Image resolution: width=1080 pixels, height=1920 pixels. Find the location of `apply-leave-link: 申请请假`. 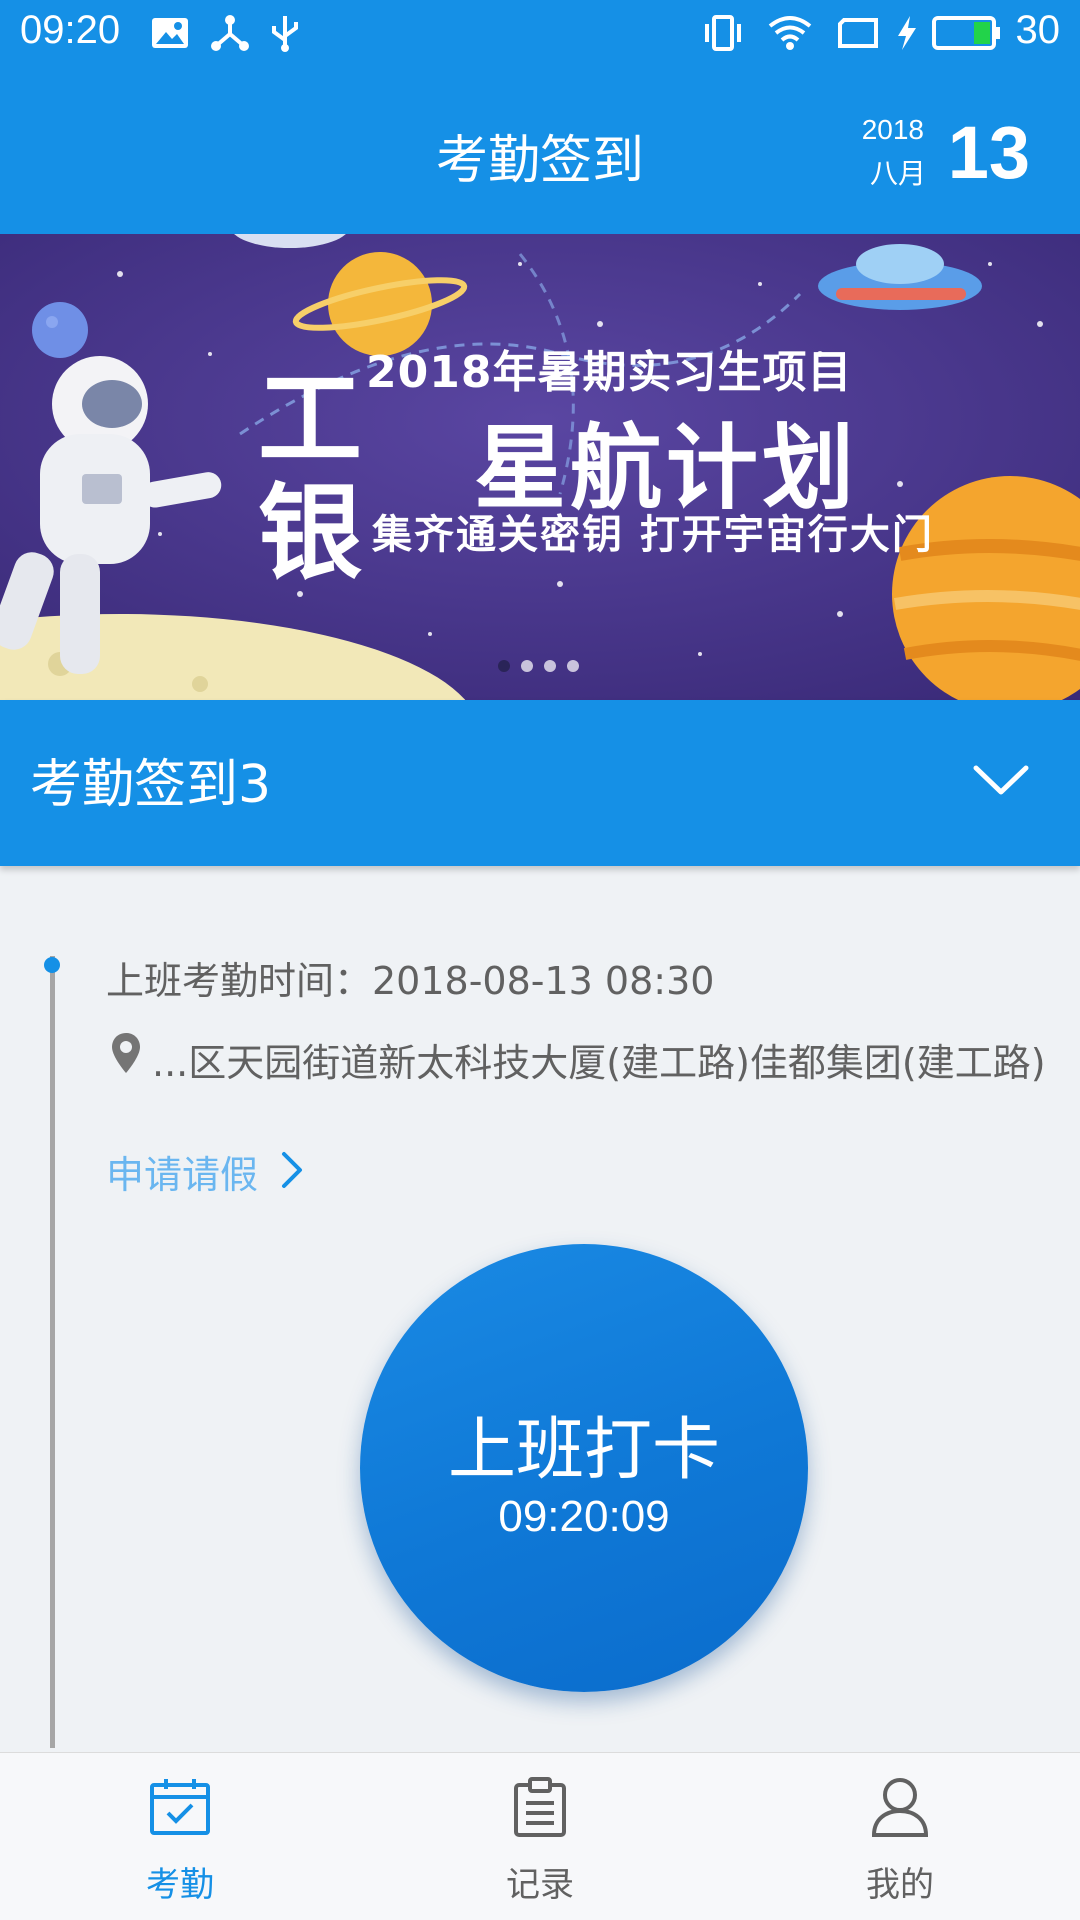

apply-leave-link: 申请请假 is located at coordinates (182, 1171).